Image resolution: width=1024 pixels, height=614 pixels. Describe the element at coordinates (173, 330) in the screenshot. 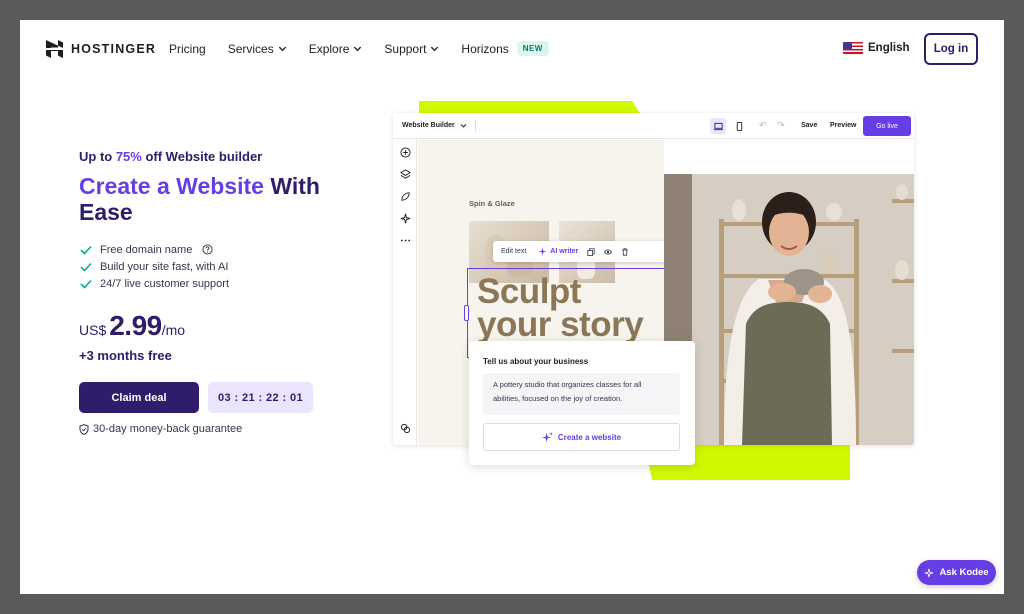

I see `price-period: /mo` at that location.